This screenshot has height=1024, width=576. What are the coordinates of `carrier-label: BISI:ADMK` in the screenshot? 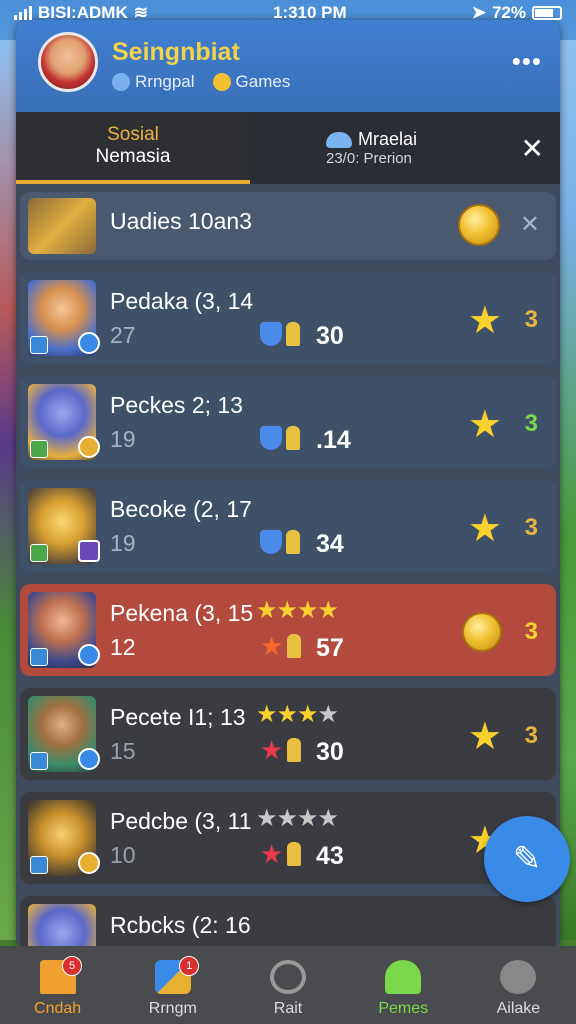 It's located at (83, 12).